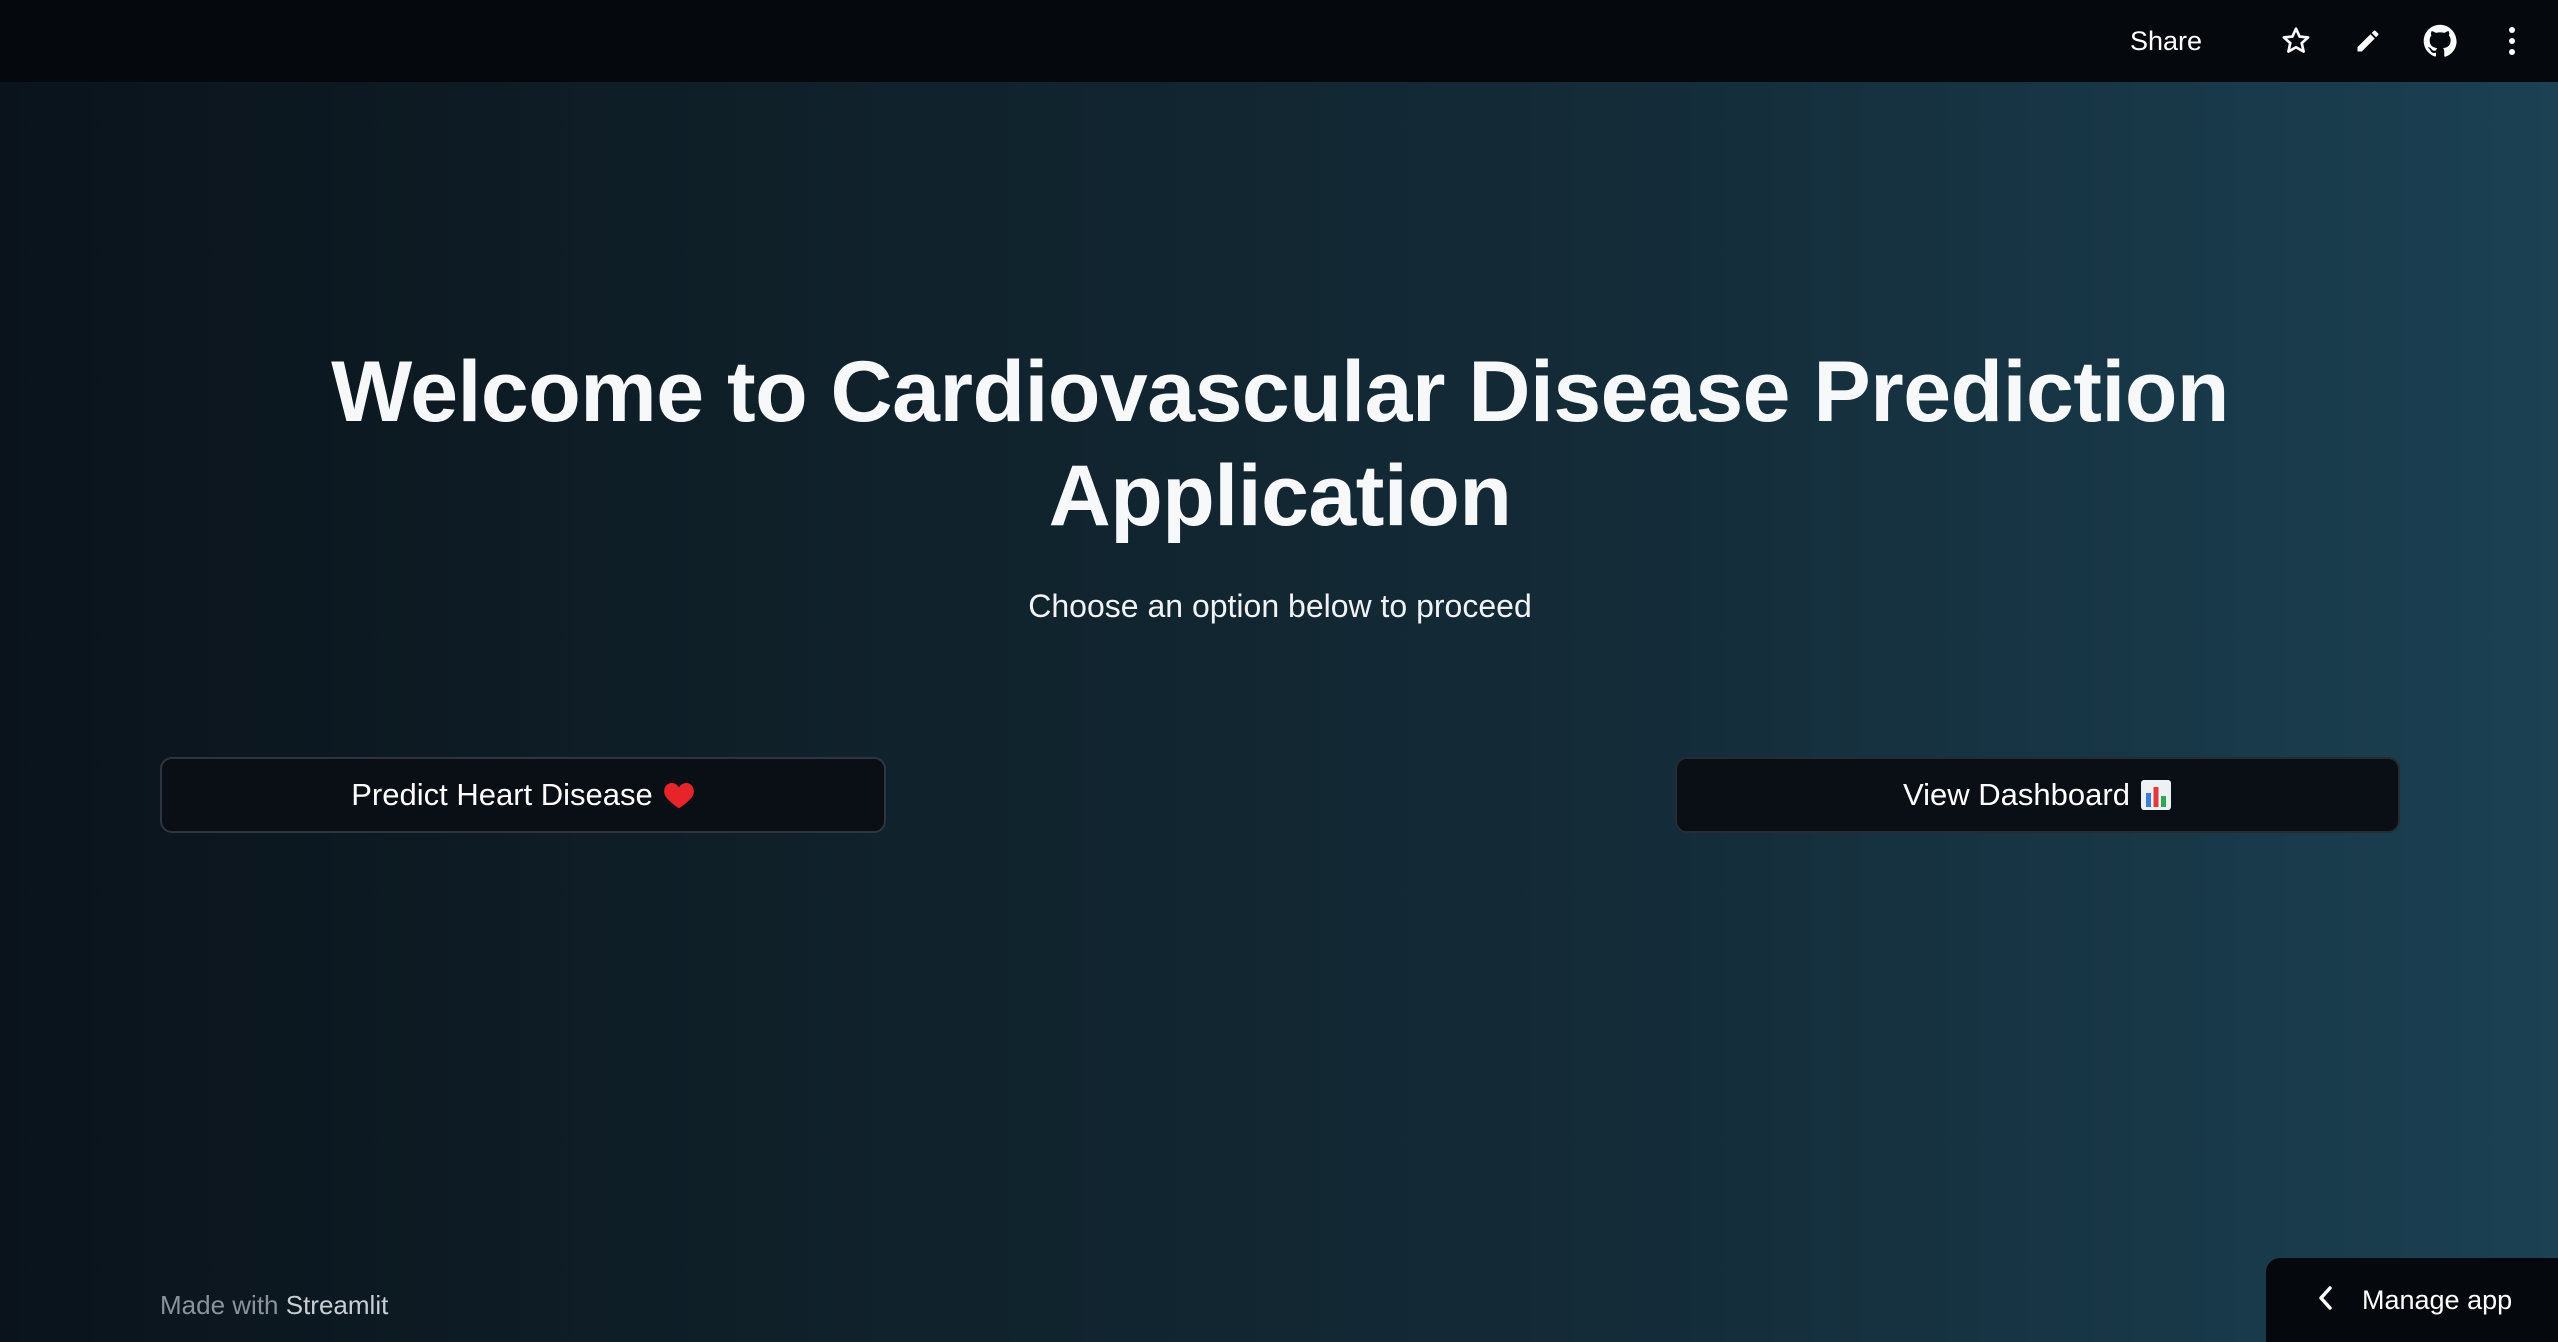 This screenshot has width=2558, height=1342. What do you see at coordinates (679, 795) in the screenshot?
I see `red-heart-icon` at bounding box center [679, 795].